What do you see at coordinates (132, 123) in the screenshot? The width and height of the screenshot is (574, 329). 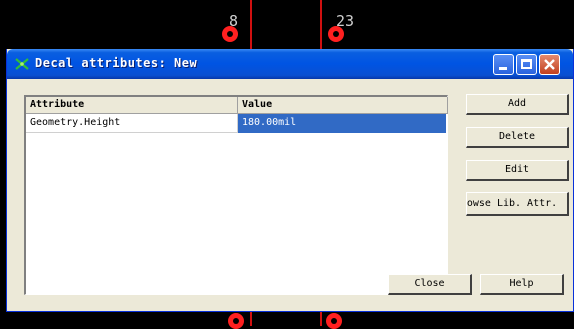 I see `table-cell-attribute: Geometry.Height` at bounding box center [132, 123].